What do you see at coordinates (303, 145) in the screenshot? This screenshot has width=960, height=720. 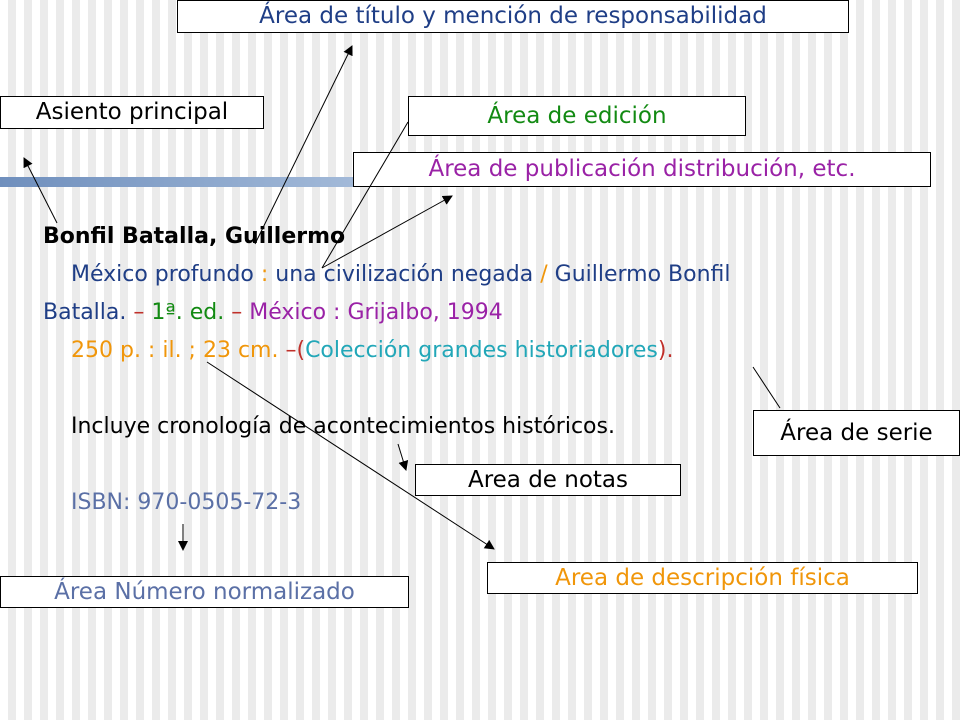 I see `arrow-title-area` at bounding box center [303, 145].